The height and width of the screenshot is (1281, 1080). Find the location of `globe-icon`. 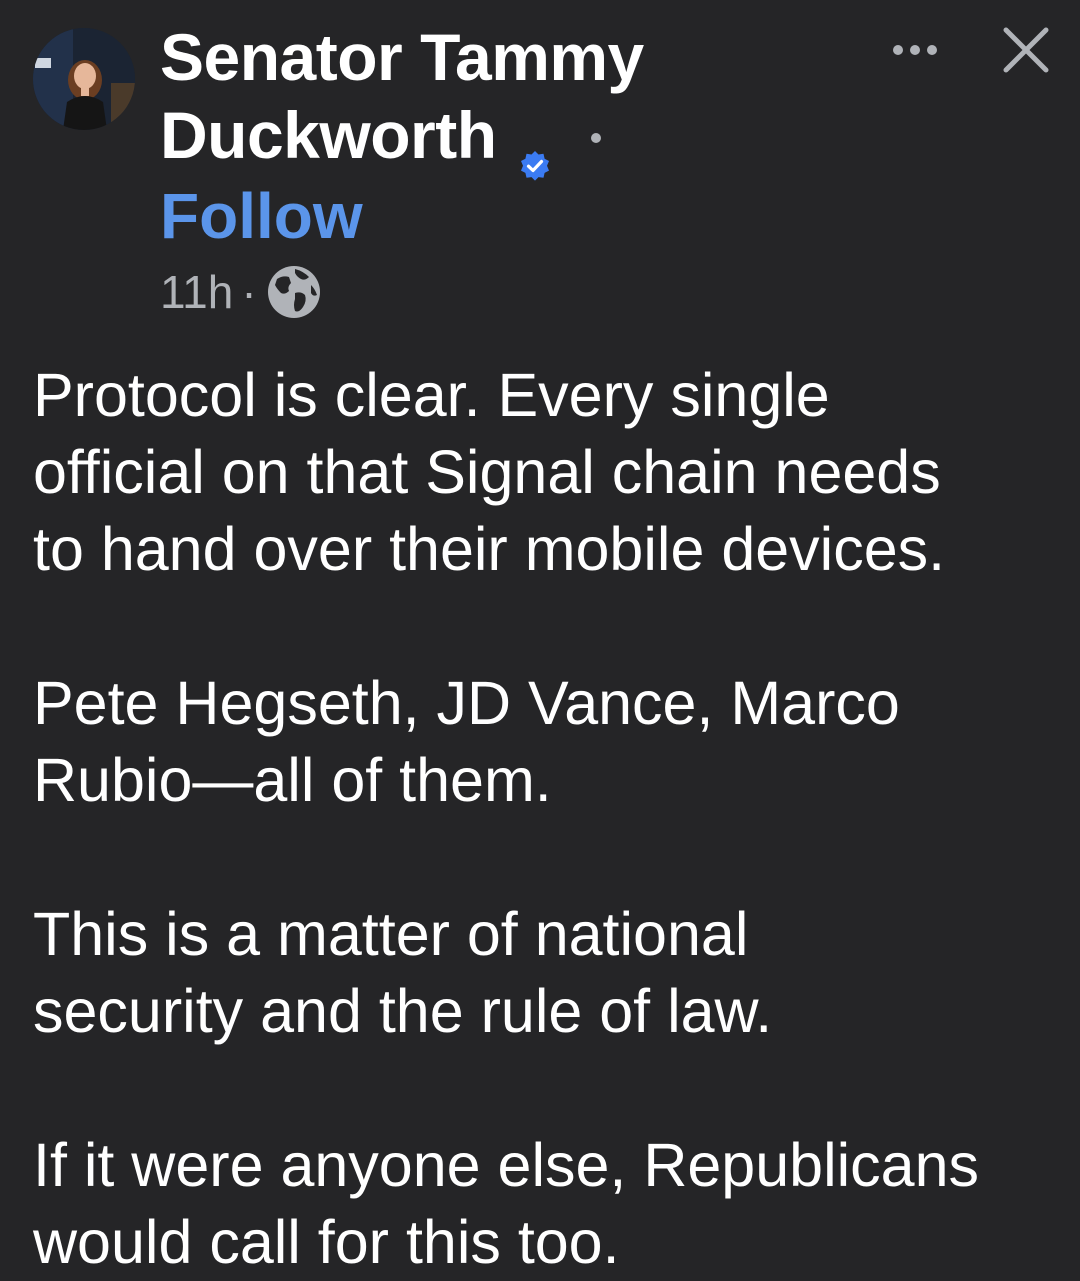

globe-icon is located at coordinates (294, 292).